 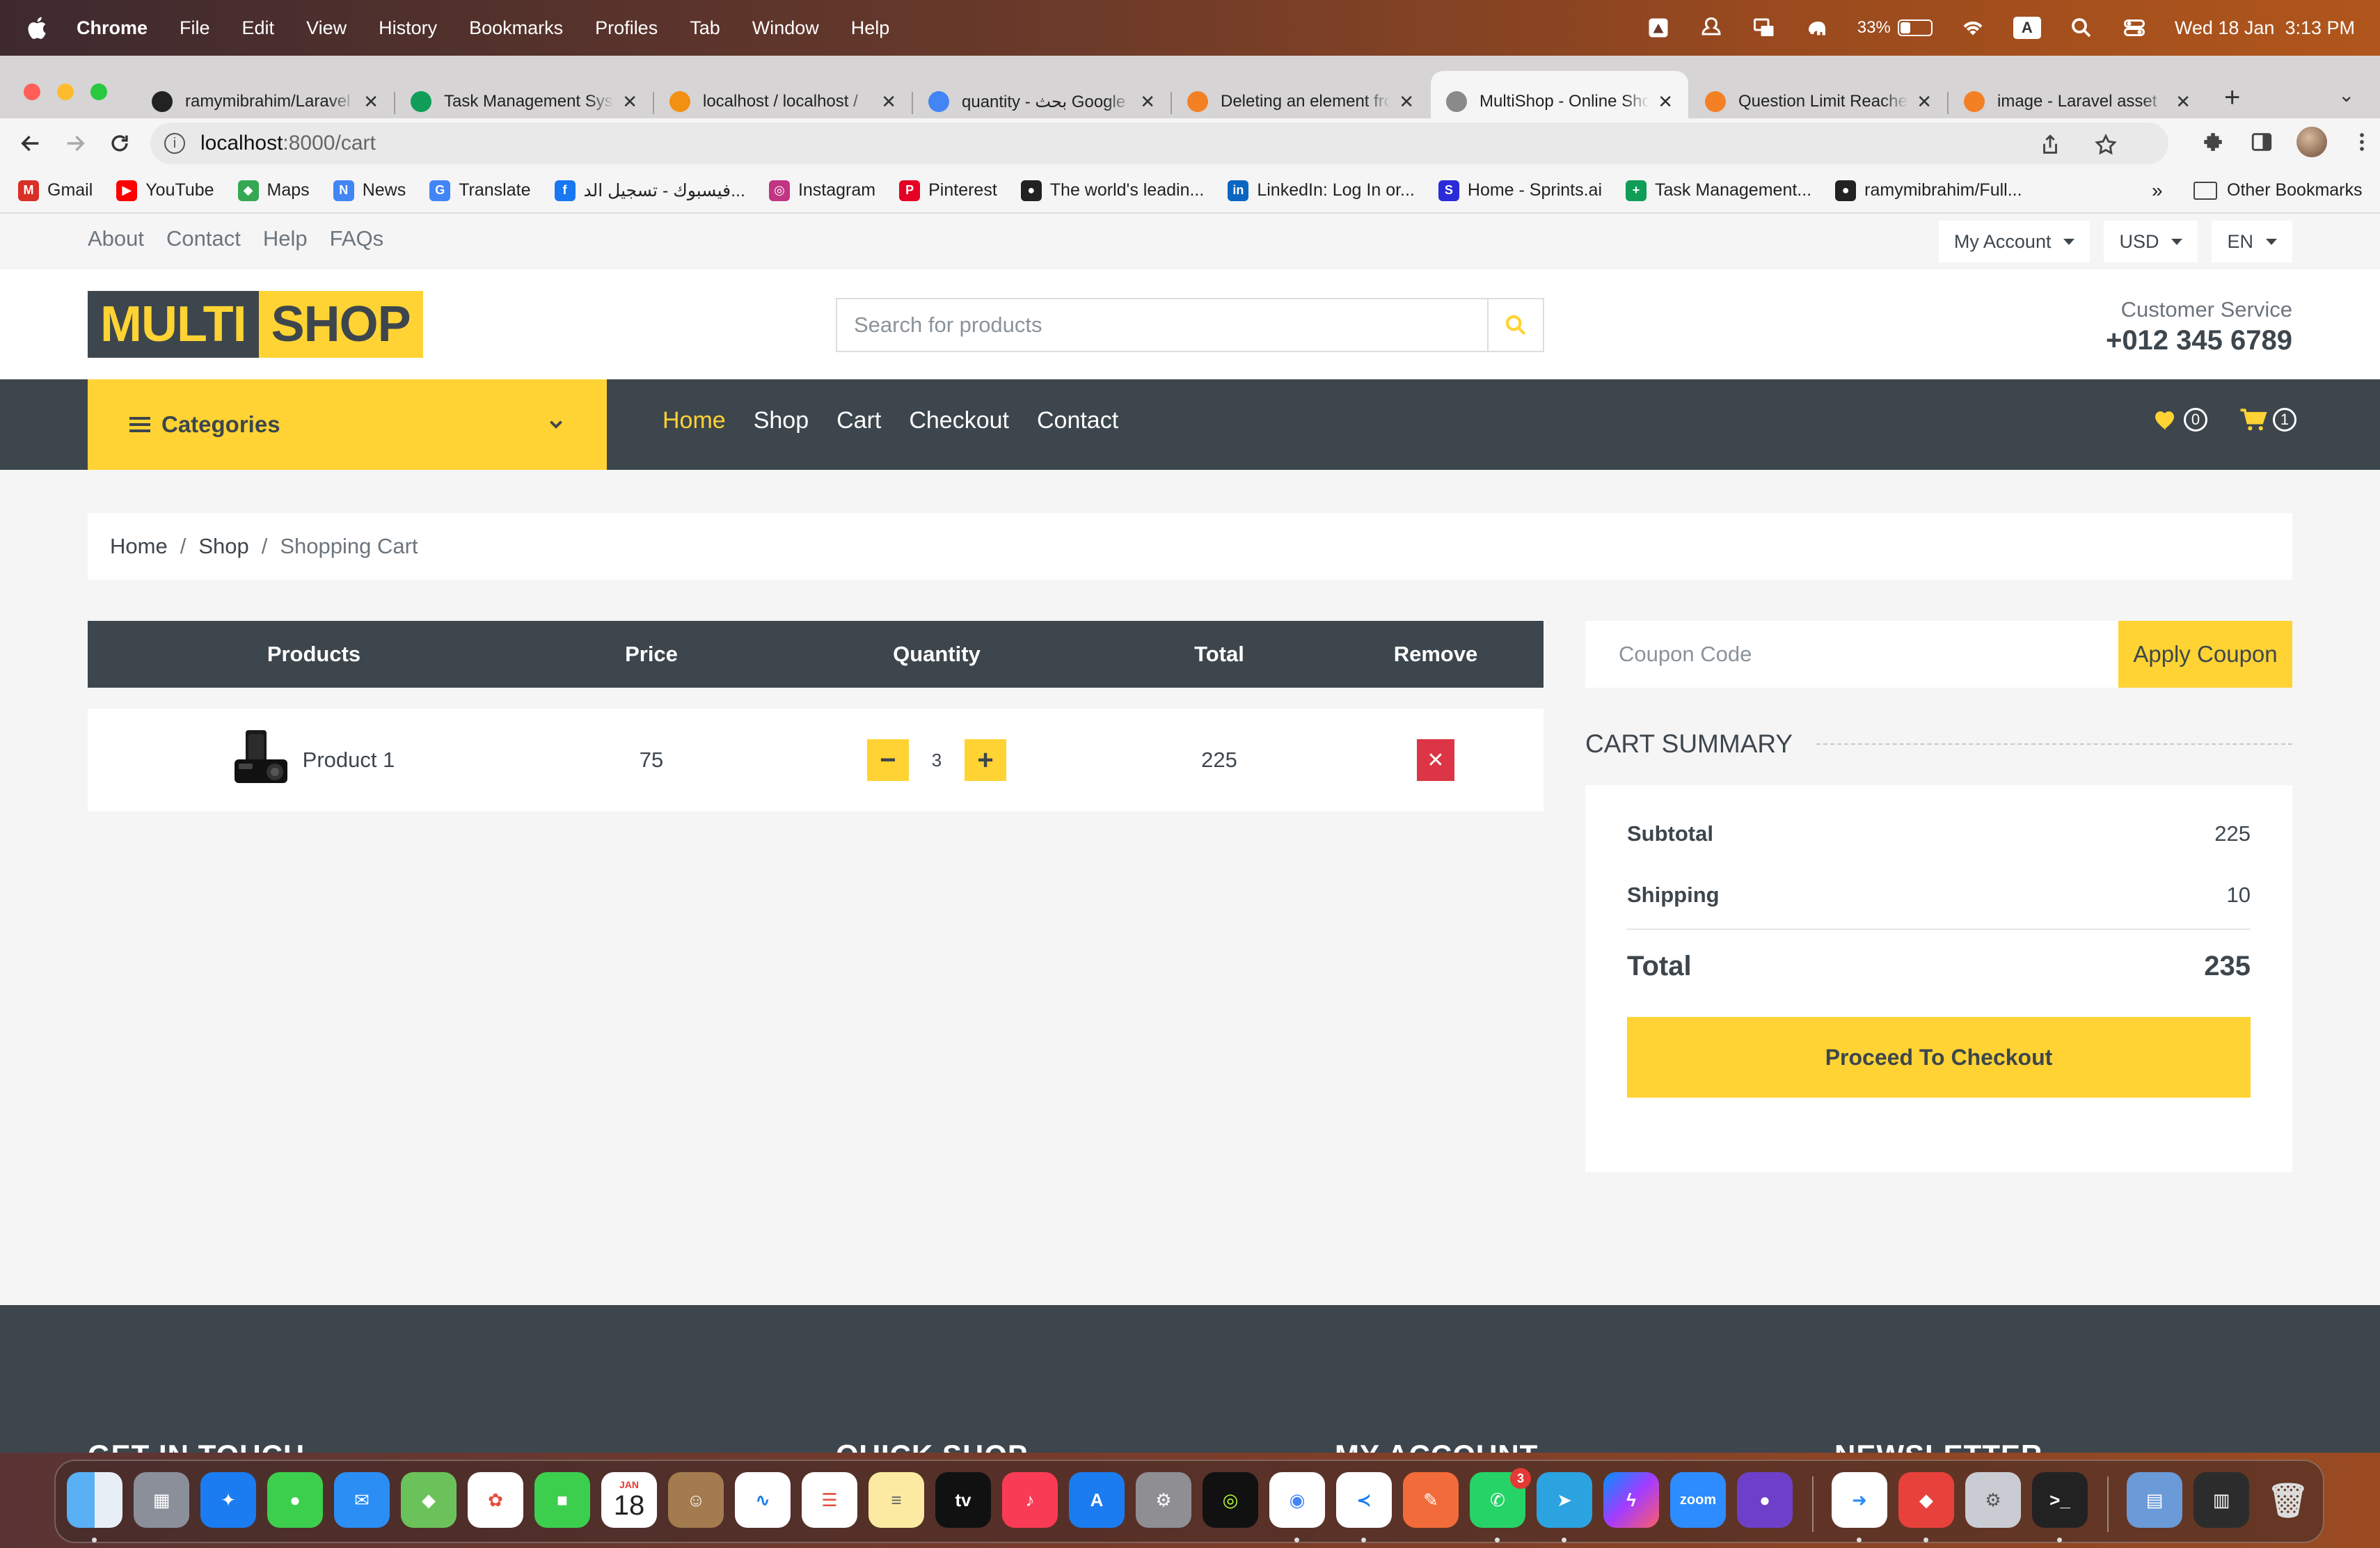 What do you see at coordinates (228, 1500) in the screenshot?
I see `safari-icon: ✦` at bounding box center [228, 1500].